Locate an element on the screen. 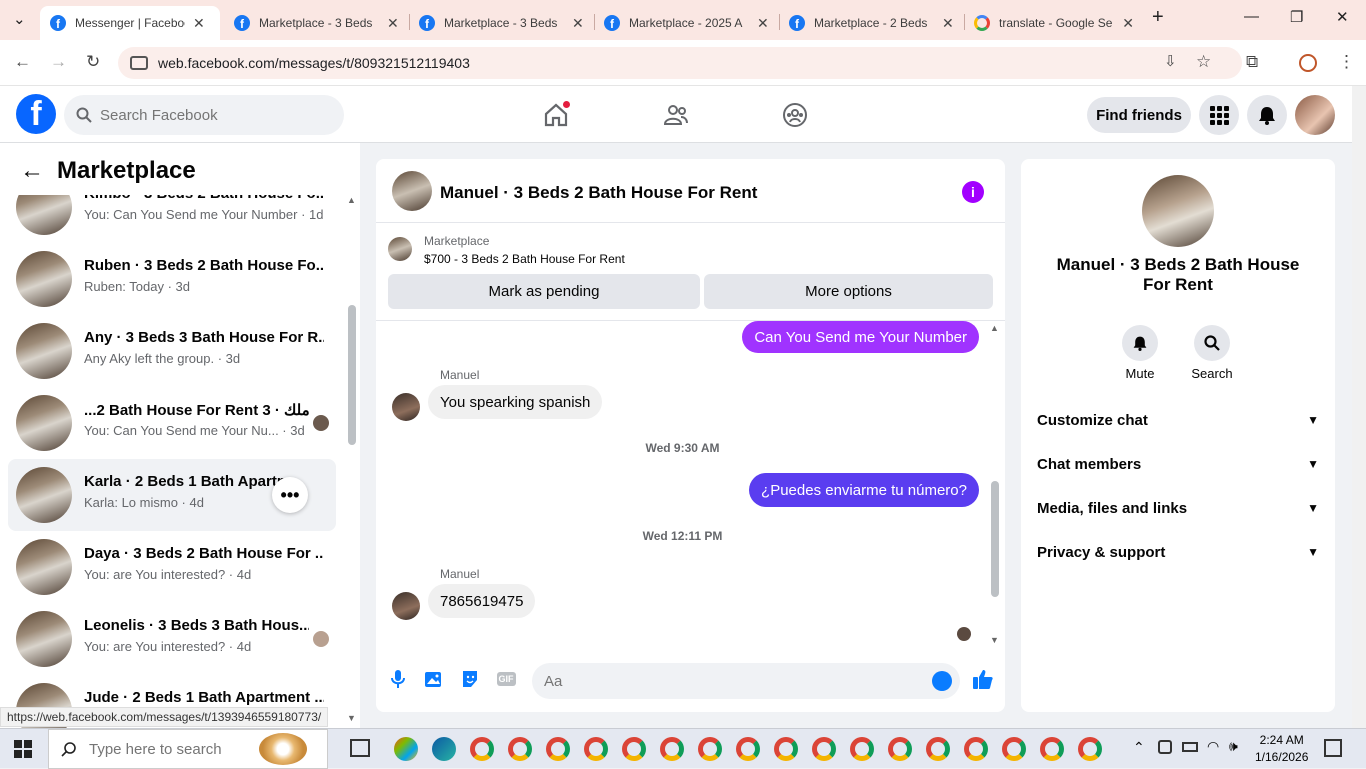 The image size is (1366, 769). microphone-icon is located at coordinates (398, 679).